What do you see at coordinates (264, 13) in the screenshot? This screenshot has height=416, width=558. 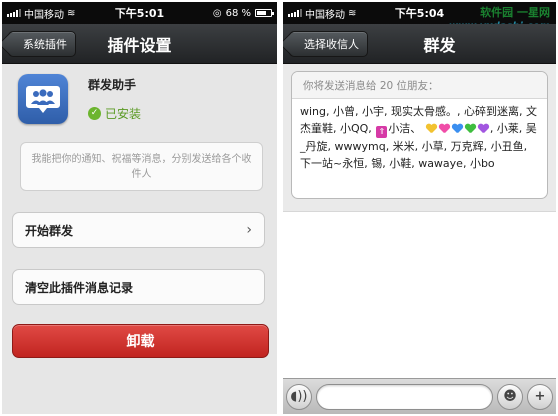 I see `battery-icon` at bounding box center [264, 13].